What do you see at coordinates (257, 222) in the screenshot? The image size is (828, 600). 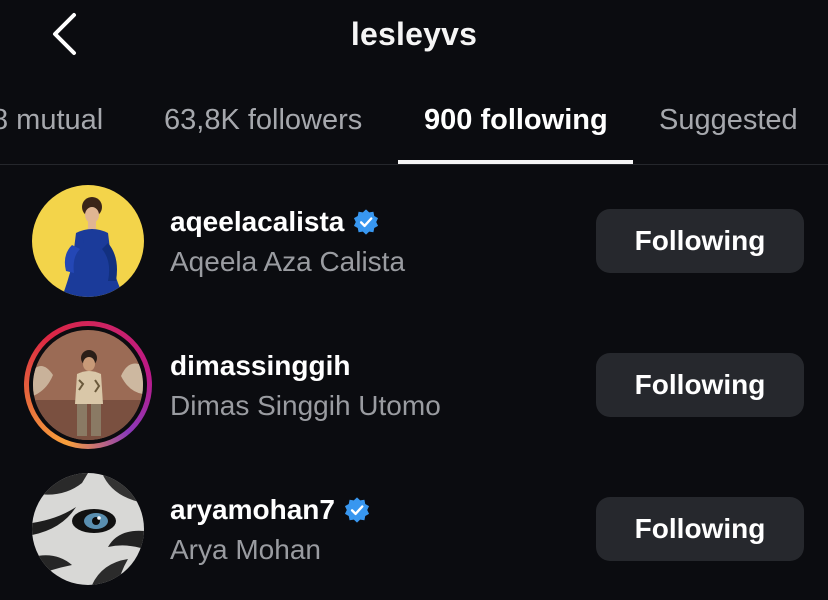 I see `username: aqeelacalista` at bounding box center [257, 222].